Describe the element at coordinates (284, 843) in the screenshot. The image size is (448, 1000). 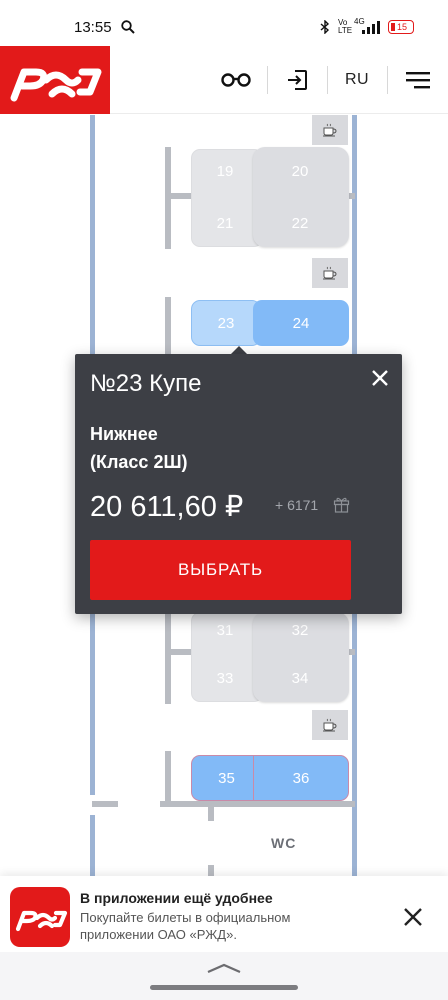
I see `wc-label: WC` at that location.